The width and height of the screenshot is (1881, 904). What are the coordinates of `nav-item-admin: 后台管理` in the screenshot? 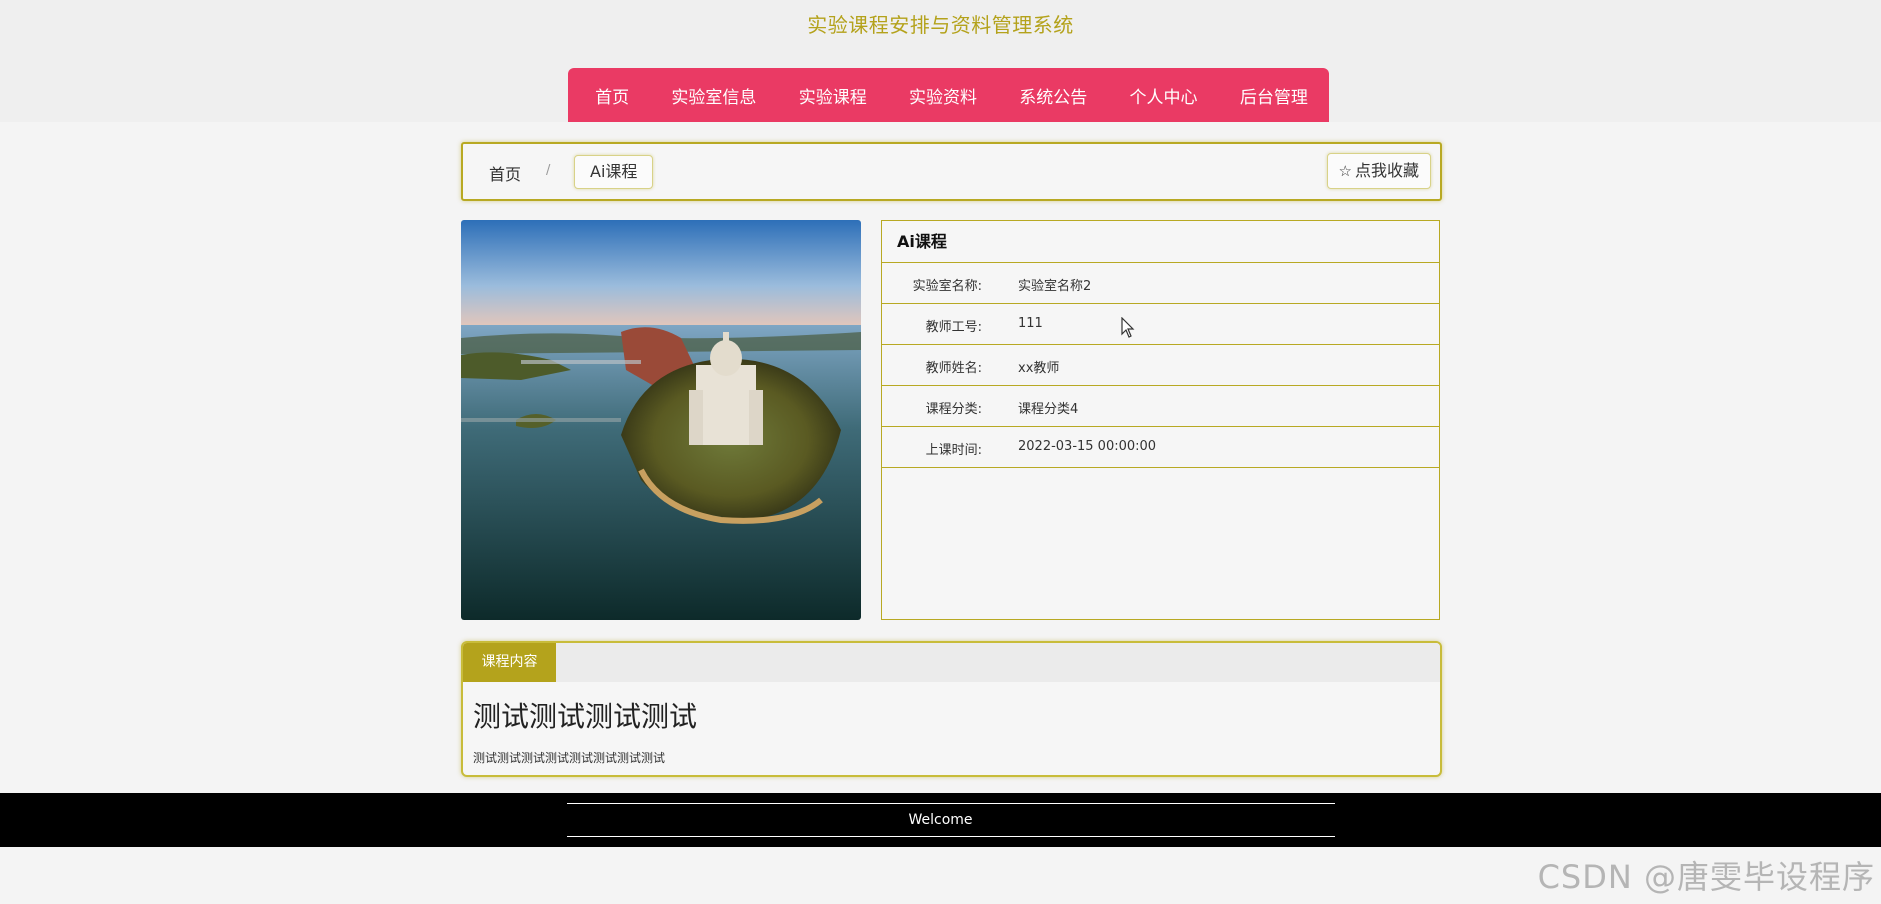 It's located at (1274, 95).